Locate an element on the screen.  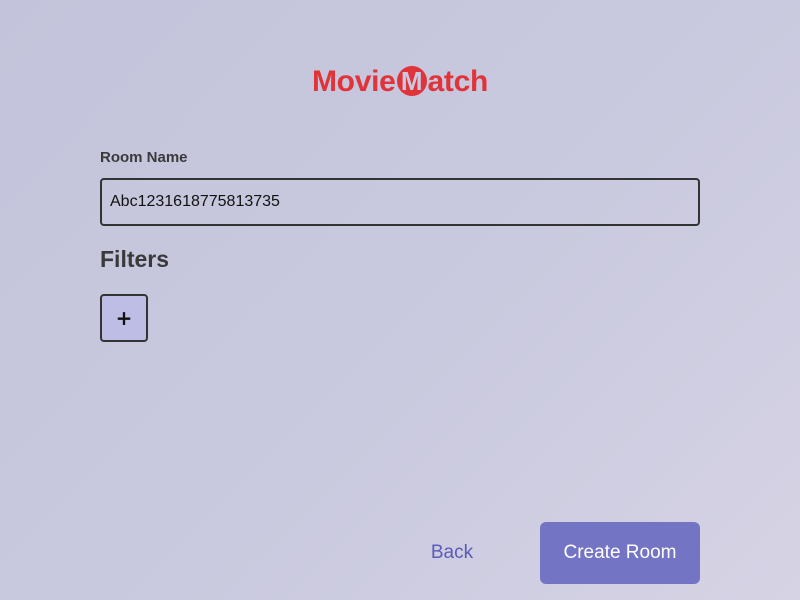
logo-text-suffix: atch is located at coordinates (458, 81).